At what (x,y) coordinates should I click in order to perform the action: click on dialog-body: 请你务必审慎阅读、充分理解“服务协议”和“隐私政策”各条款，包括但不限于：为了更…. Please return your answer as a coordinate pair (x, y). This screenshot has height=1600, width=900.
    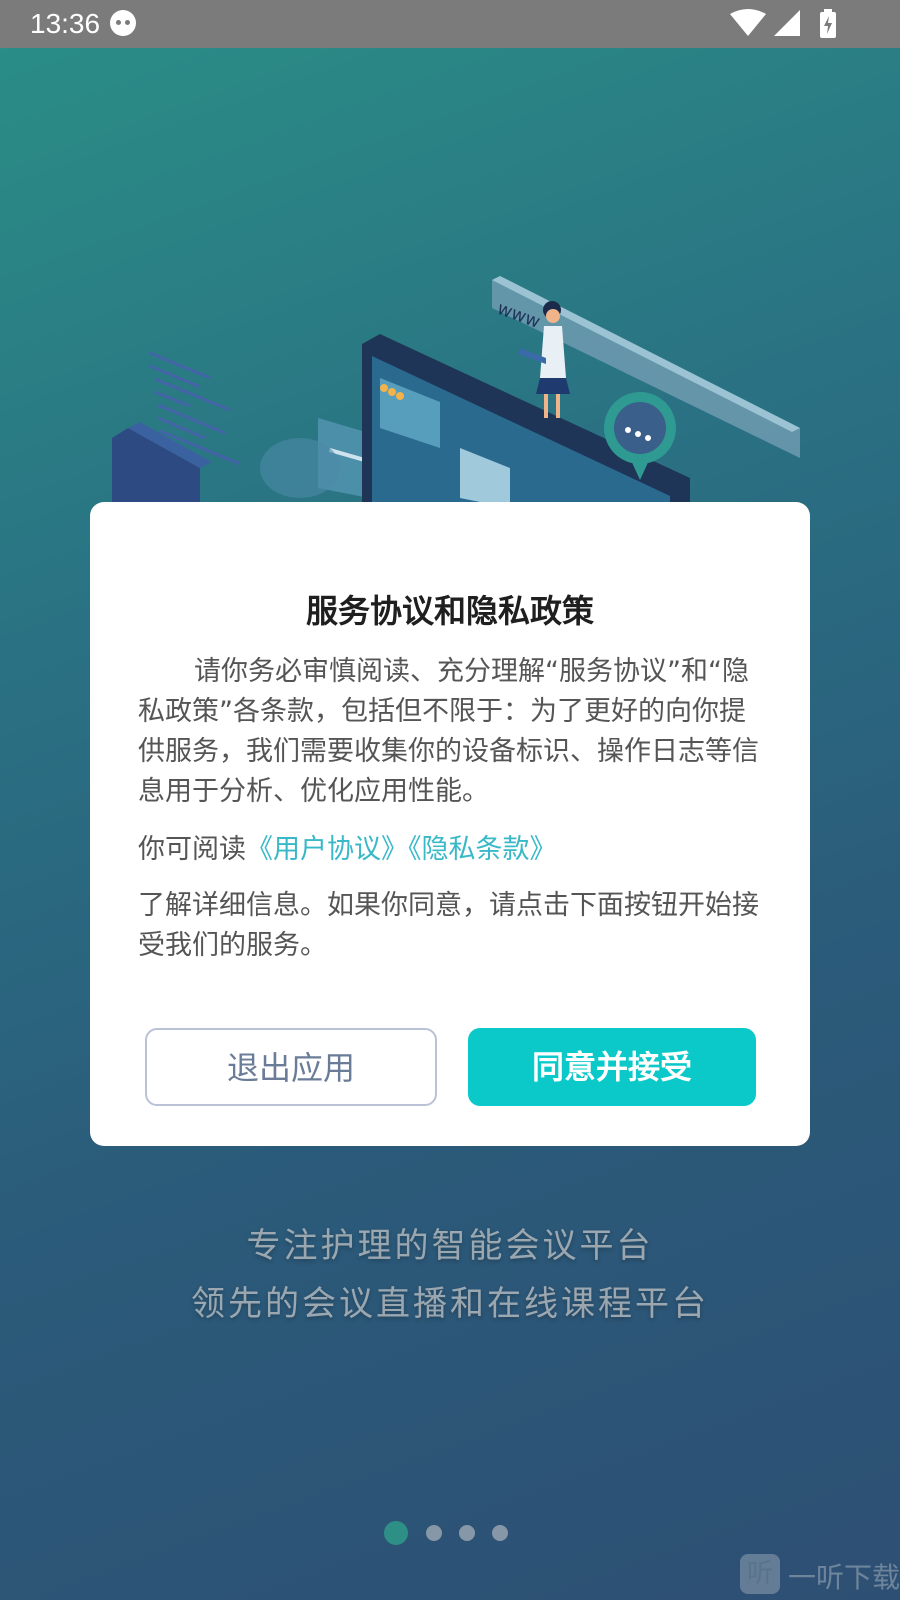
    Looking at the image, I should click on (452, 809).